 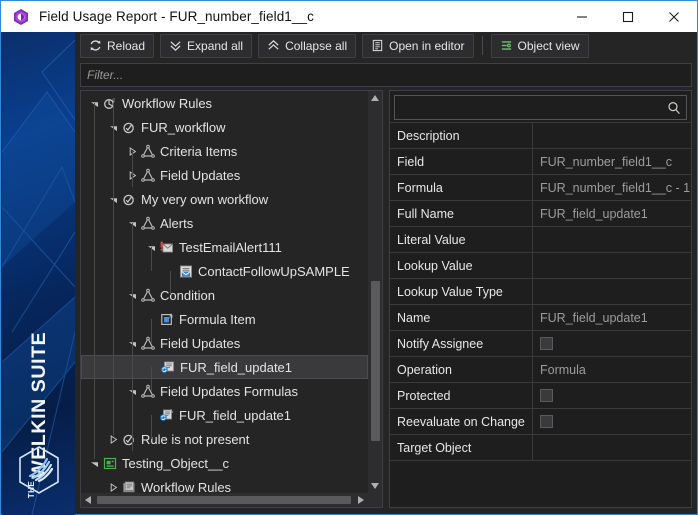 What do you see at coordinates (361, 500) in the screenshot?
I see `scroll-right-arrow` at bounding box center [361, 500].